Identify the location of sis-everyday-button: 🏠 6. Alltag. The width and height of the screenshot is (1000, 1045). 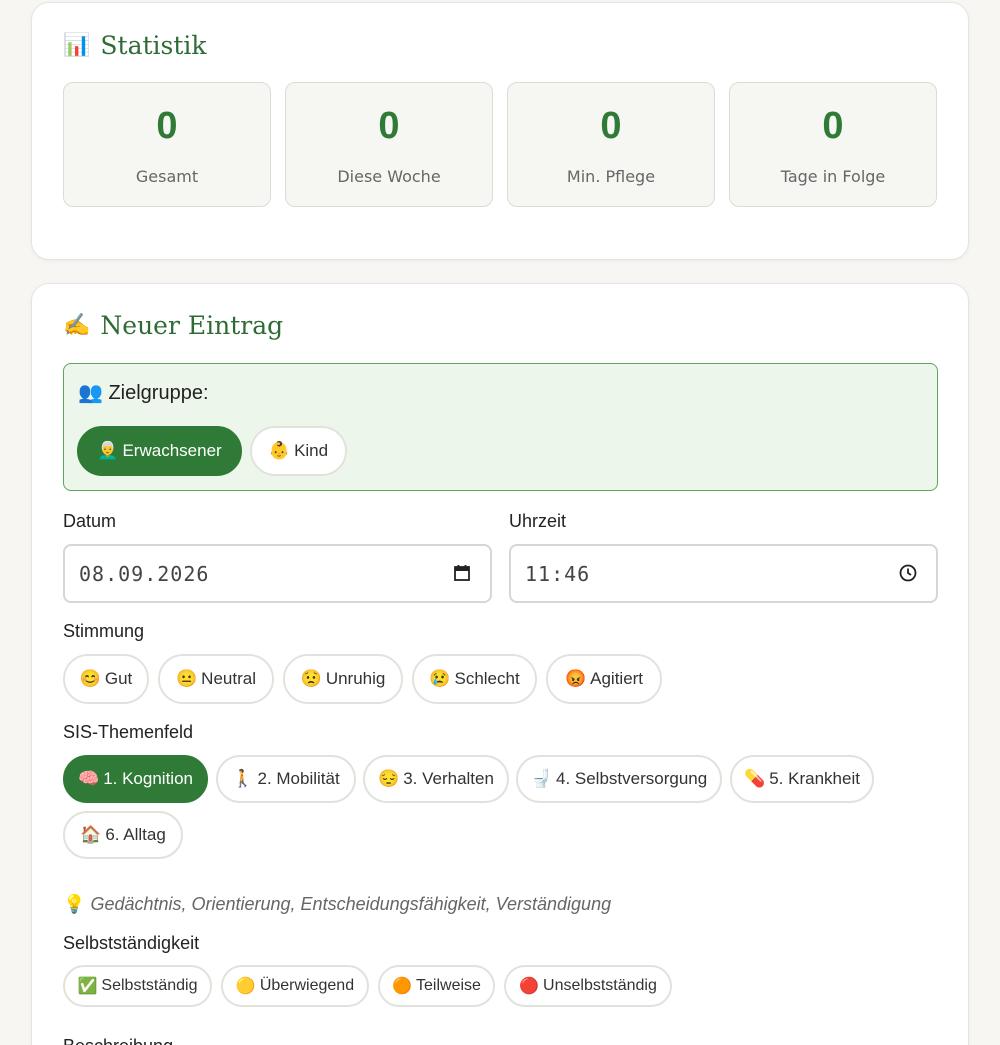
(123, 835).